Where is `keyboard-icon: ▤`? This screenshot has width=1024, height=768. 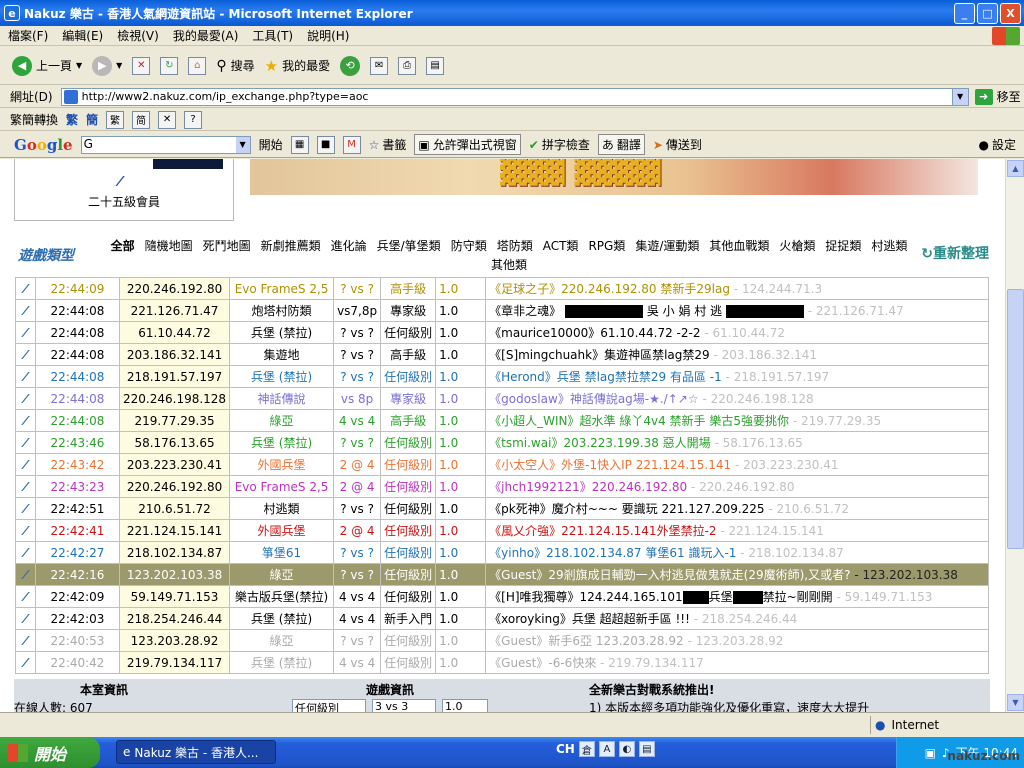
keyboard-icon: ▤ is located at coordinates (646, 749).